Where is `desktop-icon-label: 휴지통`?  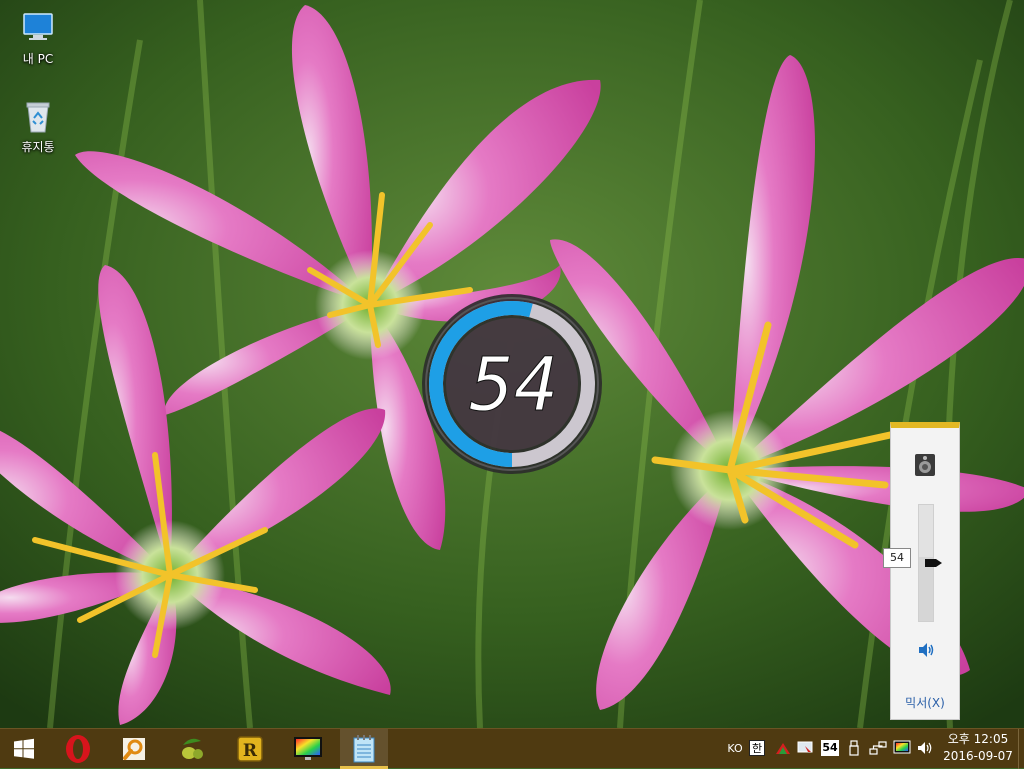 desktop-icon-label: 휴지통 is located at coordinates (38, 147).